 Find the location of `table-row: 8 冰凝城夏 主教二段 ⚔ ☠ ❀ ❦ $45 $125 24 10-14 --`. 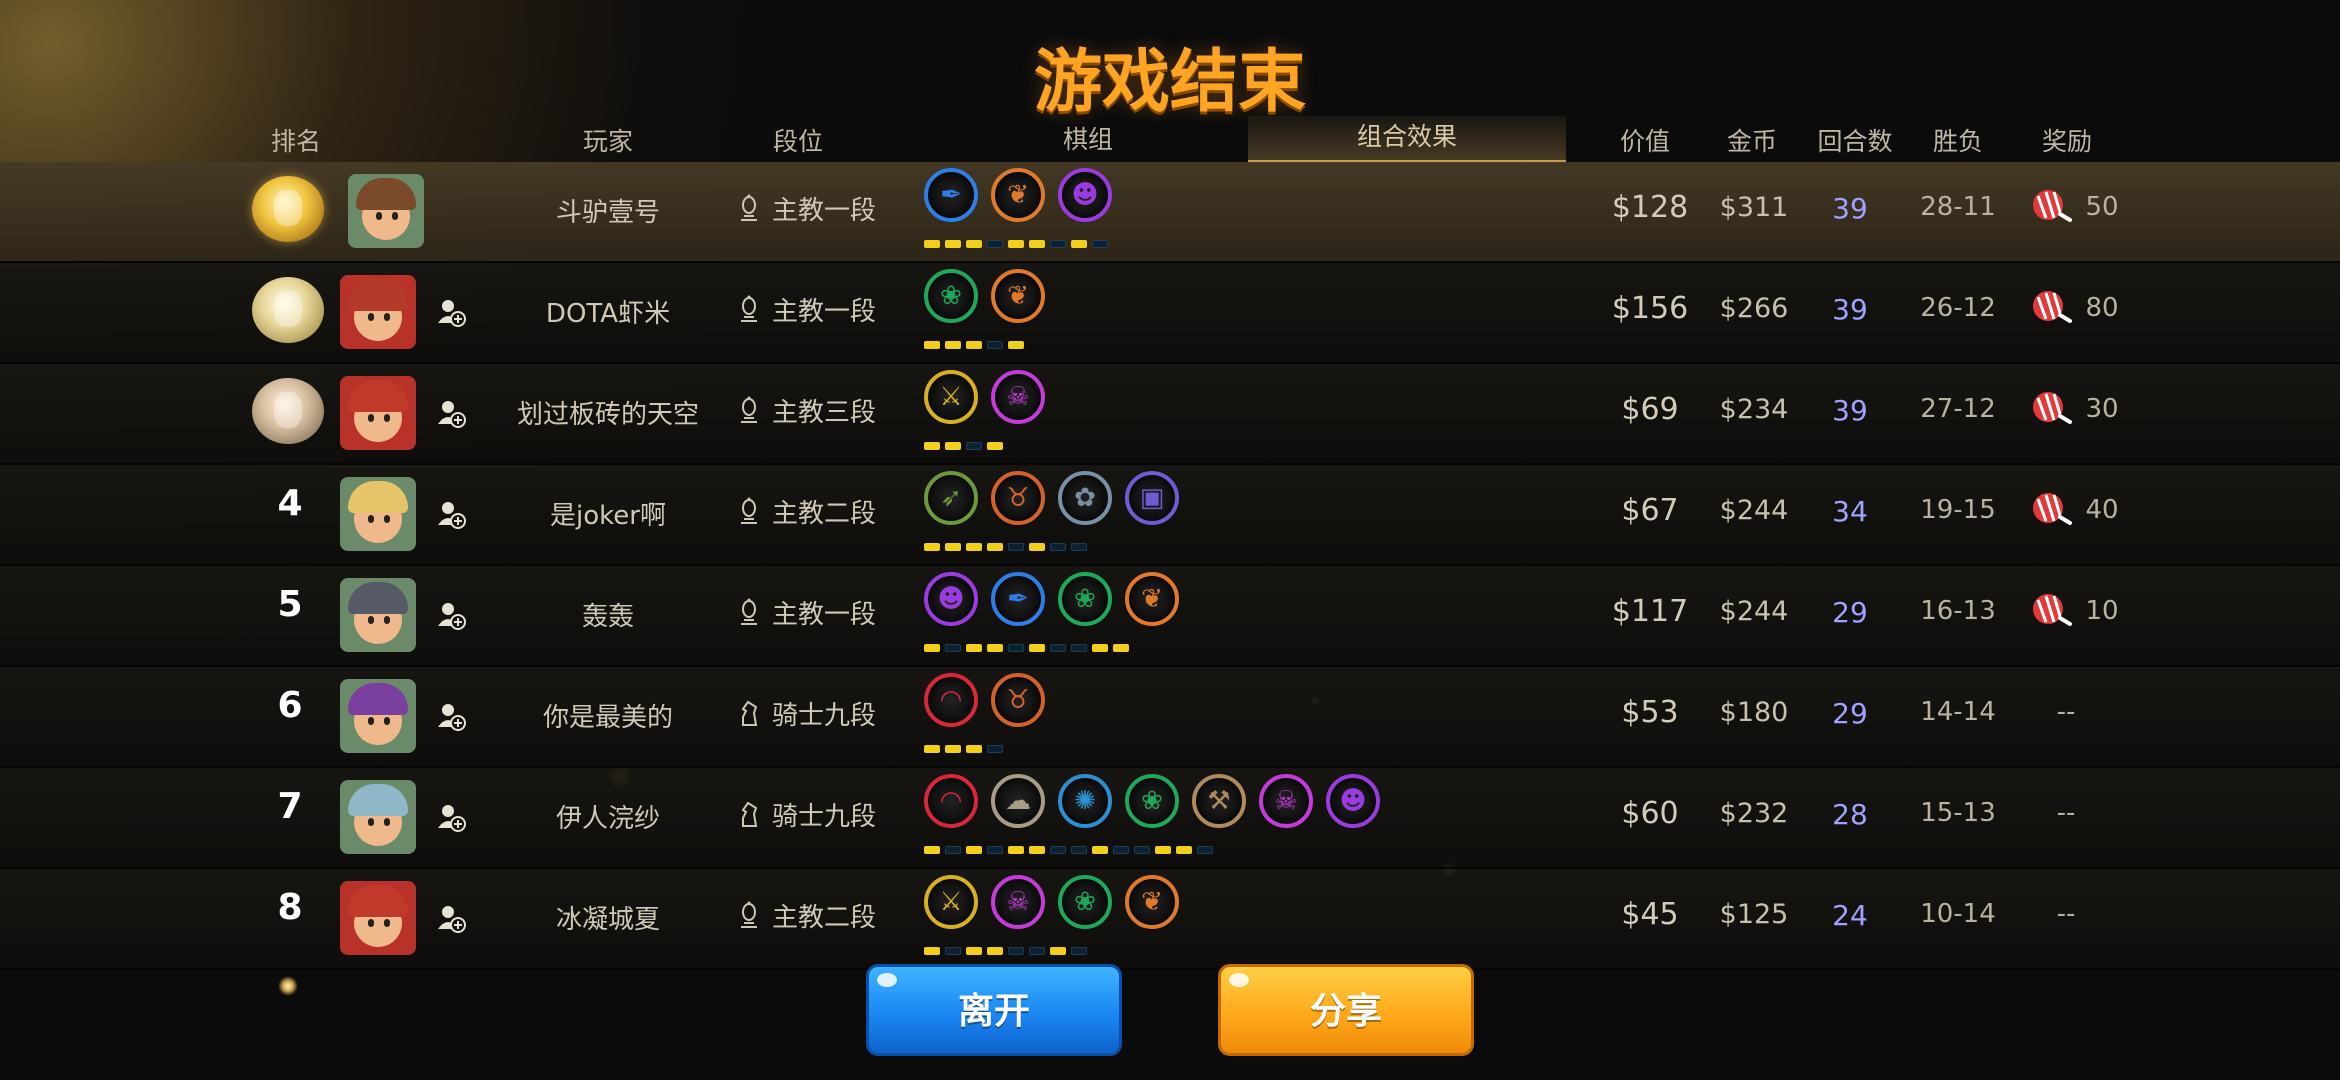

table-row: 8 冰凝城夏 主教二段 ⚔ ☠ ❀ ❦ $45 $125 24 10-14 -- is located at coordinates (1170, 919).